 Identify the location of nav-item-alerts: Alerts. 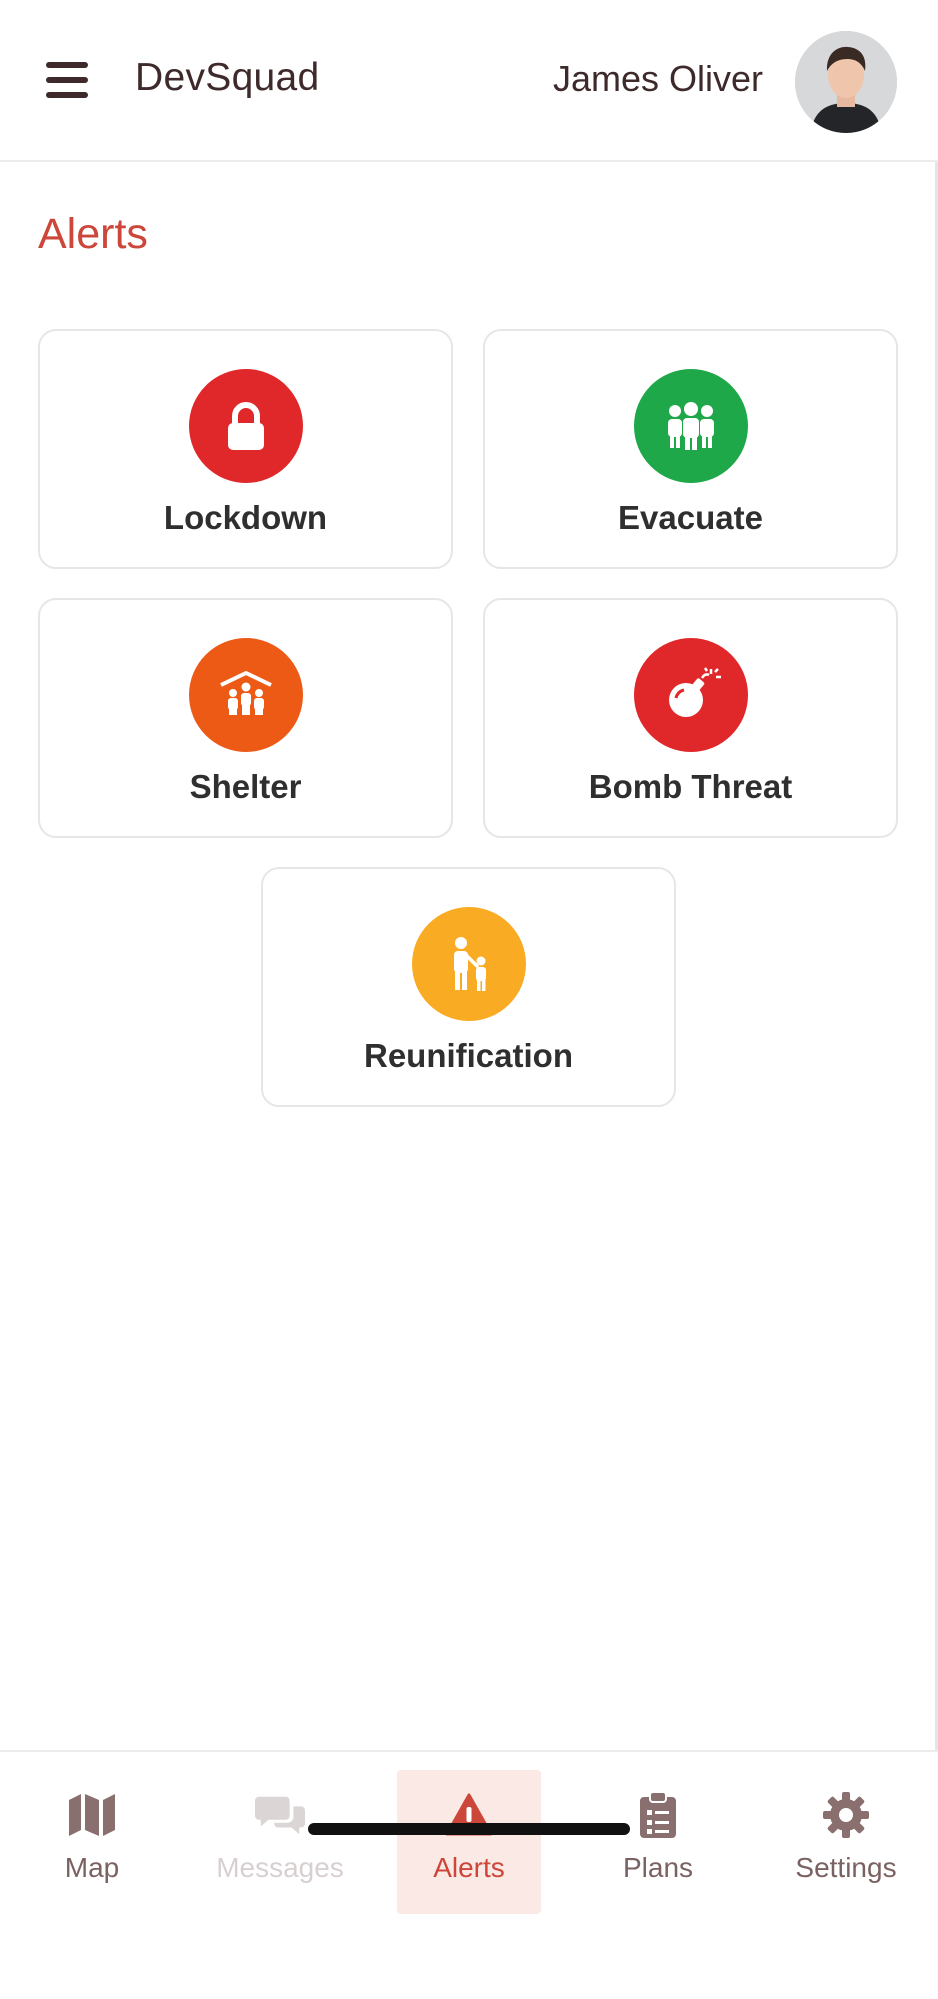
(469, 1842).